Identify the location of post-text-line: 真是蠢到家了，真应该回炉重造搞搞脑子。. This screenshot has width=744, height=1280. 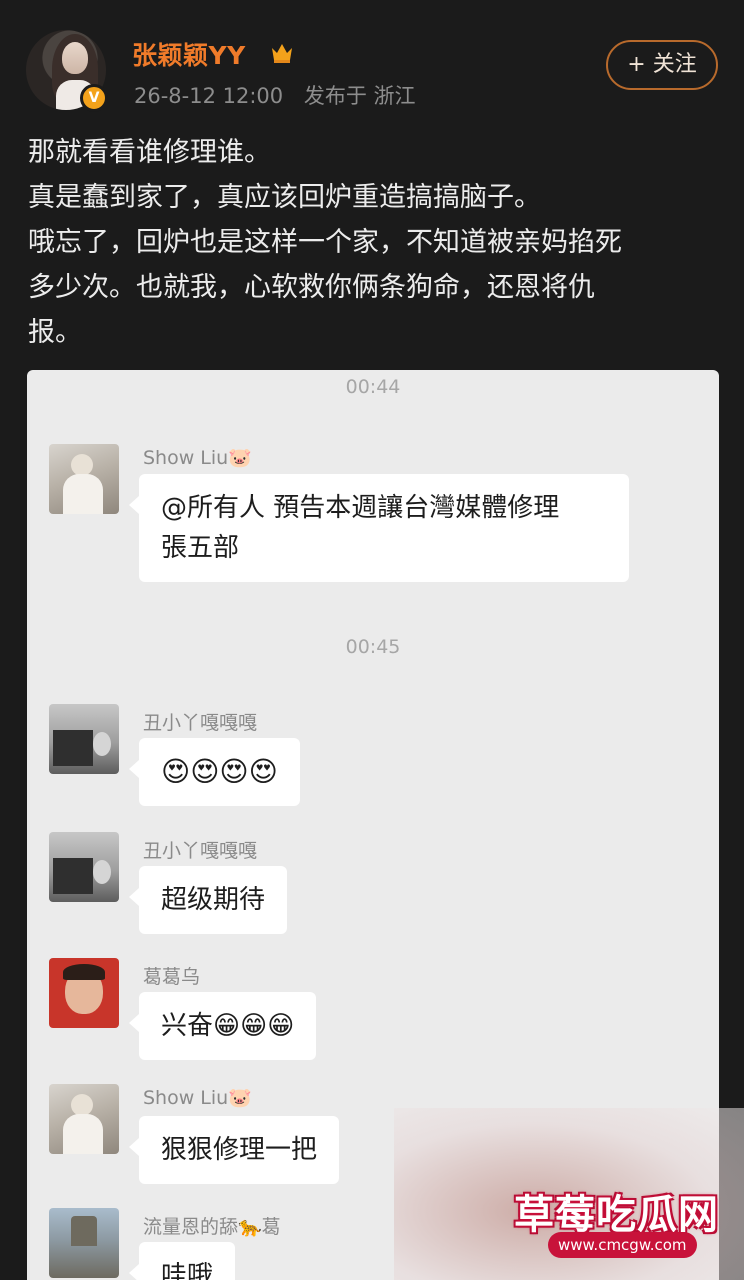
(284, 197).